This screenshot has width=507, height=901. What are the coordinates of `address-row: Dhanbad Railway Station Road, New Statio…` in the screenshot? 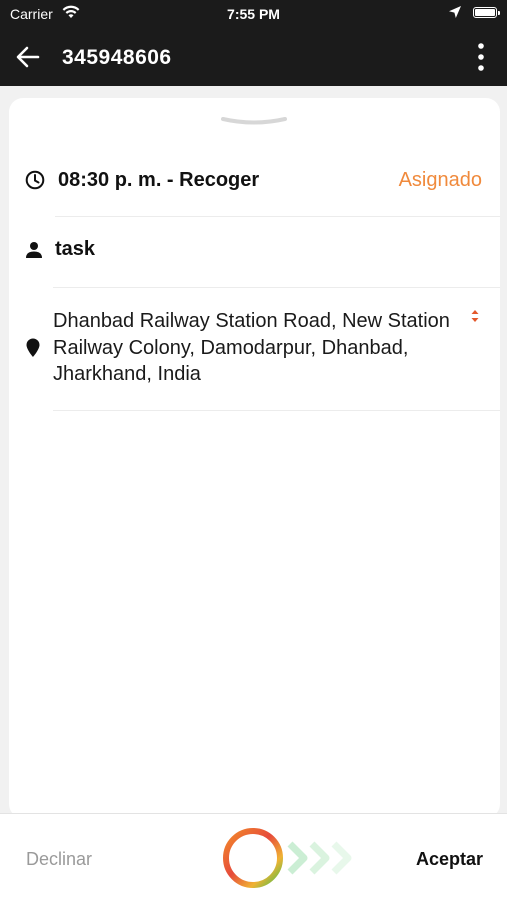 It's located at (254, 349).